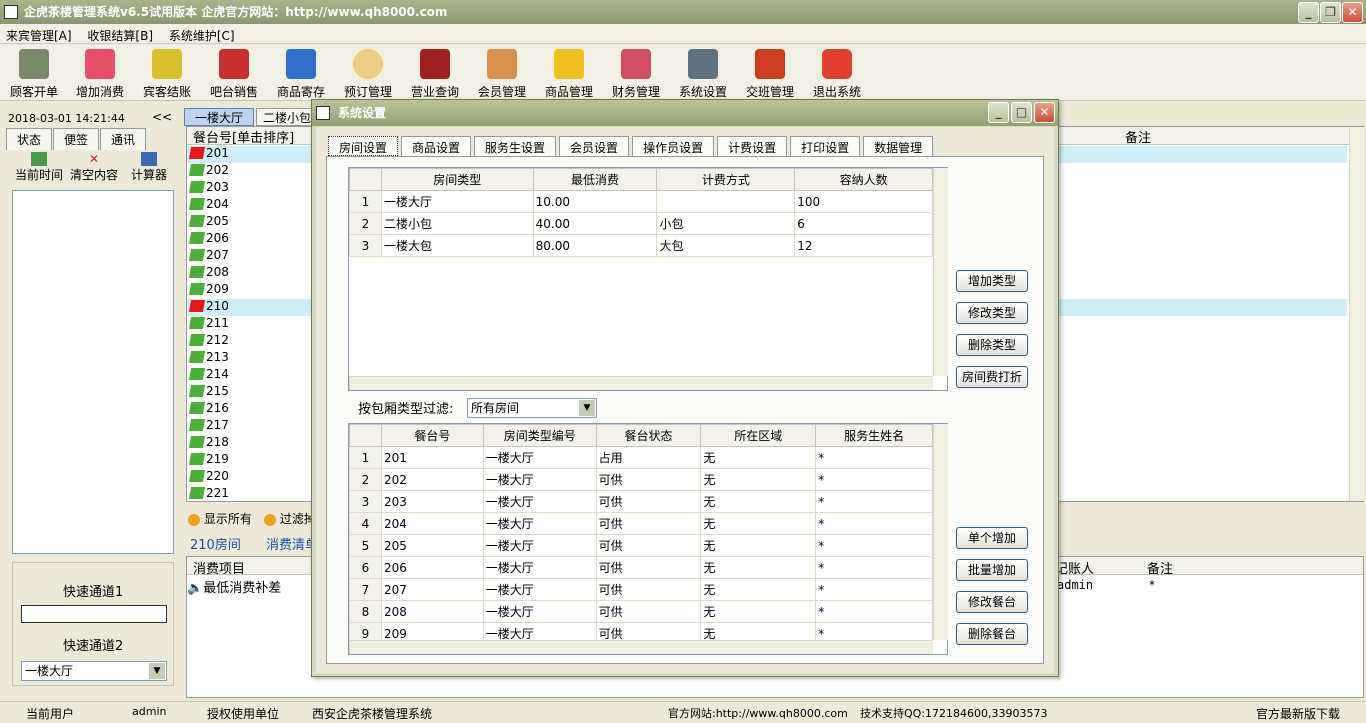  Describe the element at coordinates (641, 611) in the screenshot. I see `table-row: 8 208 一楼大厅 可供无 *` at that location.